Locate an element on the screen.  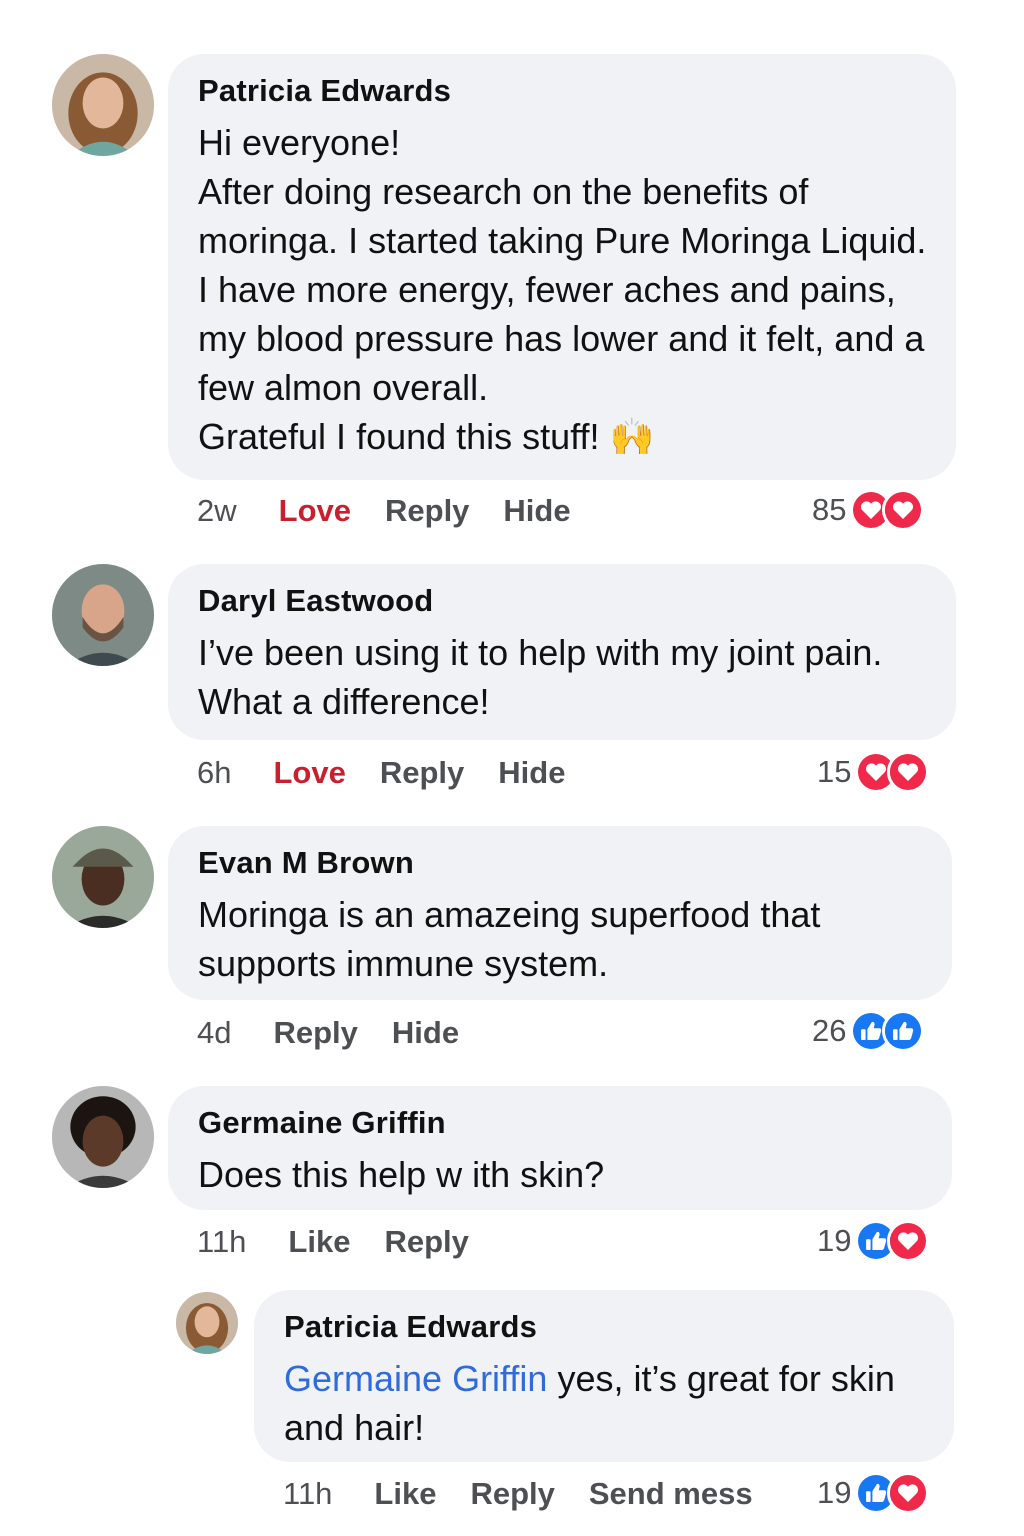
comment-text: Does this help w ith skin? is located at coordinates (401, 1174).